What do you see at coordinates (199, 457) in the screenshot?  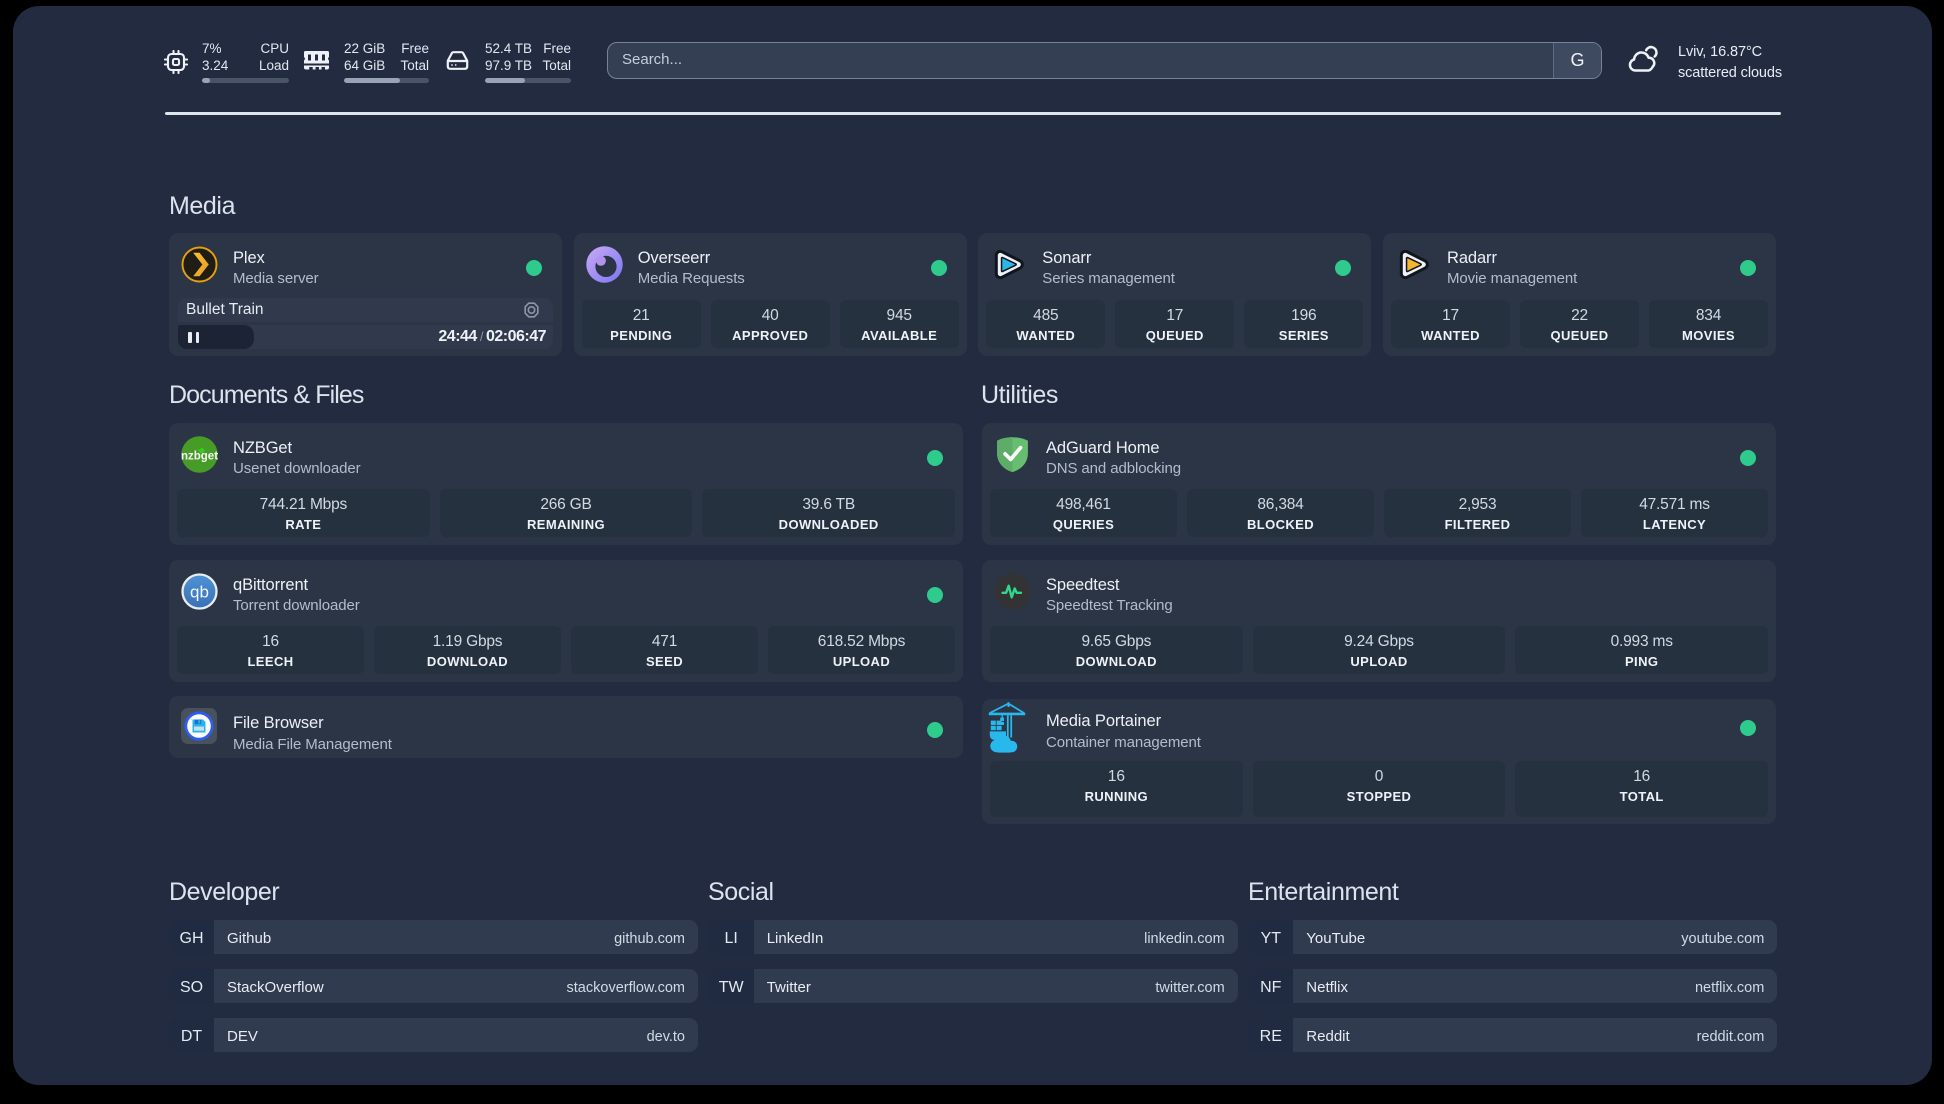 I see `svg-text: nzbget` at bounding box center [199, 457].